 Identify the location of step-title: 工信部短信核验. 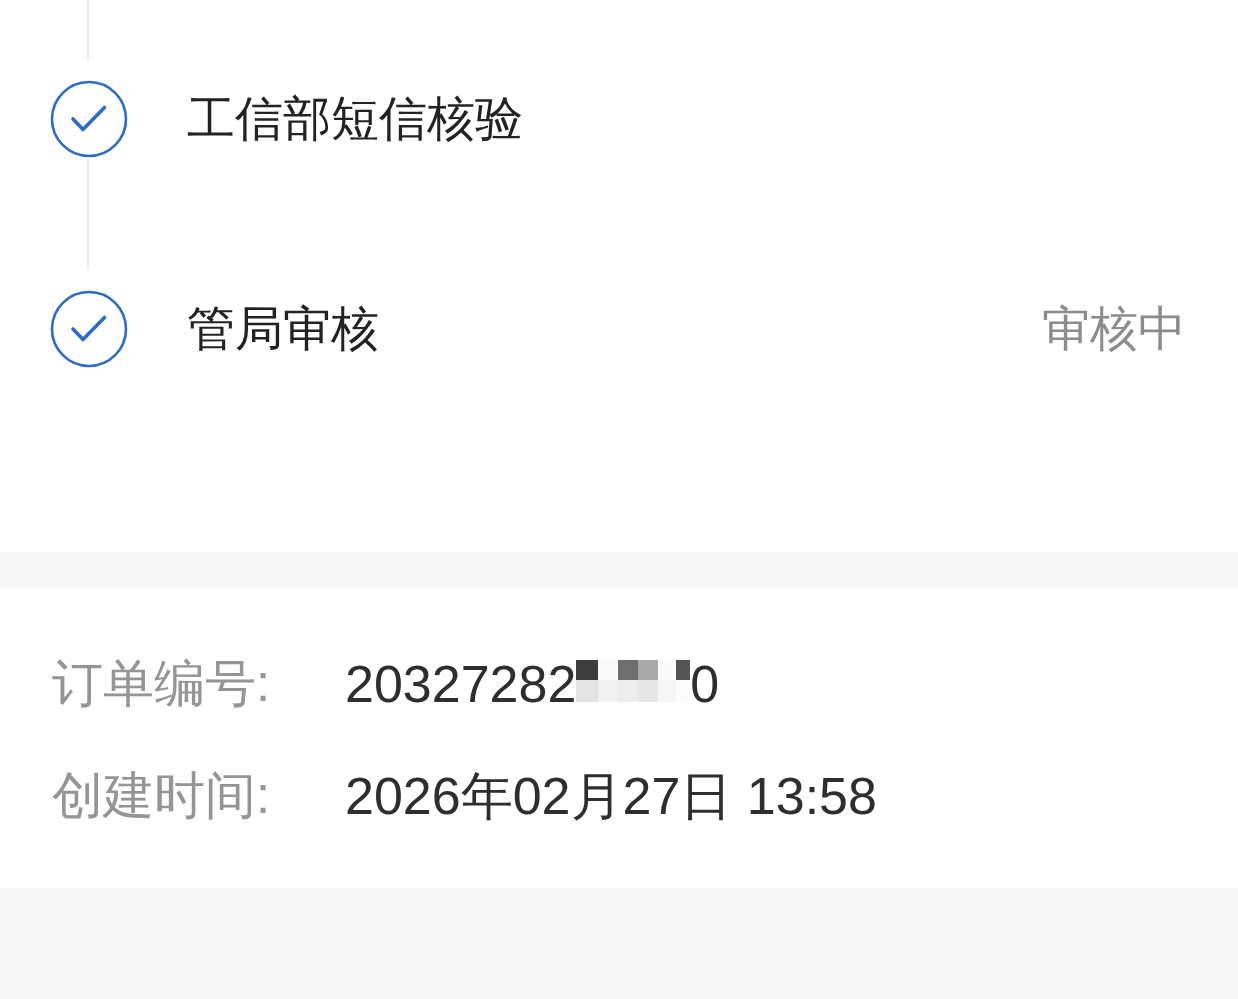
(355, 119).